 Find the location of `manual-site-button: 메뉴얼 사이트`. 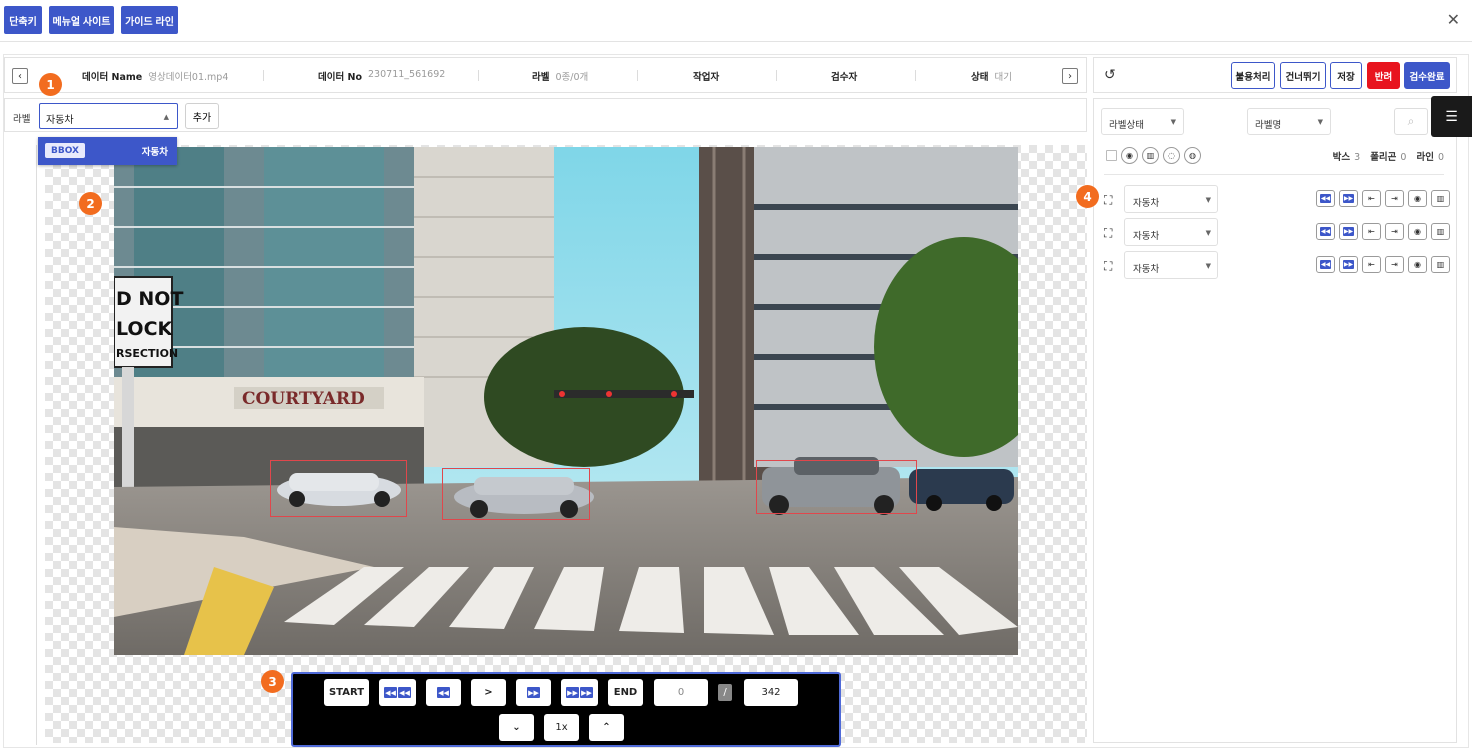

manual-site-button: 메뉴얼 사이트 is located at coordinates (81, 20).